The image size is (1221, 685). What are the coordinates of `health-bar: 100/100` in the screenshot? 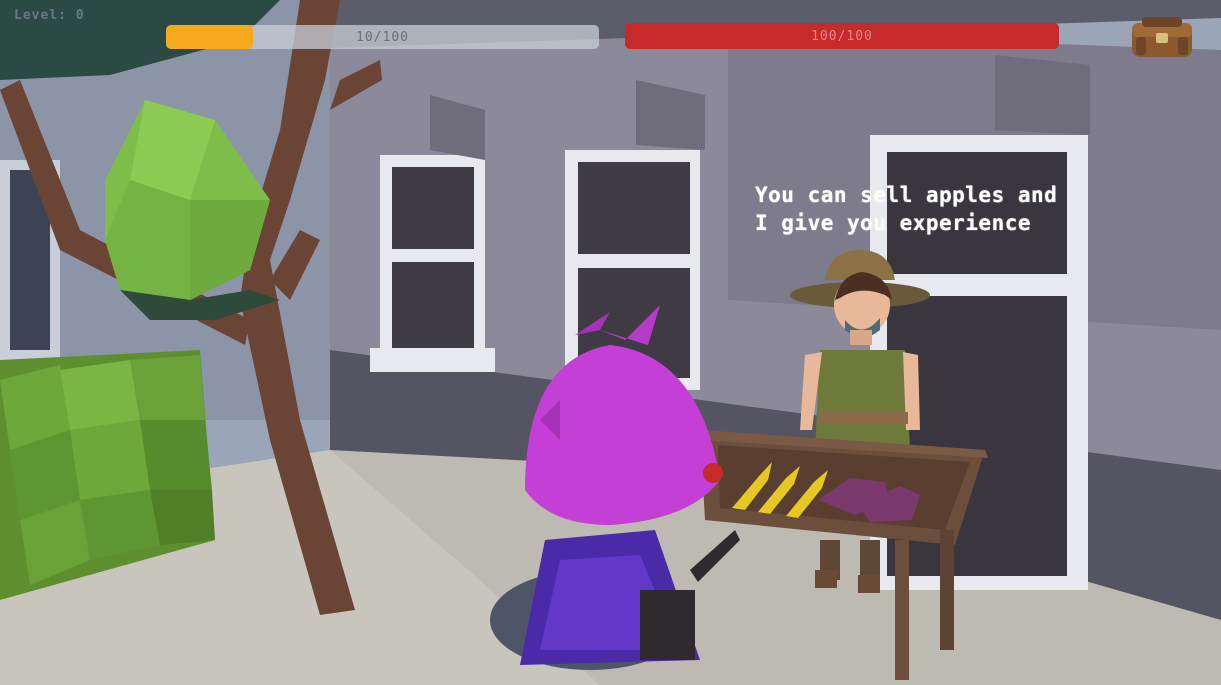 It's located at (842, 36).